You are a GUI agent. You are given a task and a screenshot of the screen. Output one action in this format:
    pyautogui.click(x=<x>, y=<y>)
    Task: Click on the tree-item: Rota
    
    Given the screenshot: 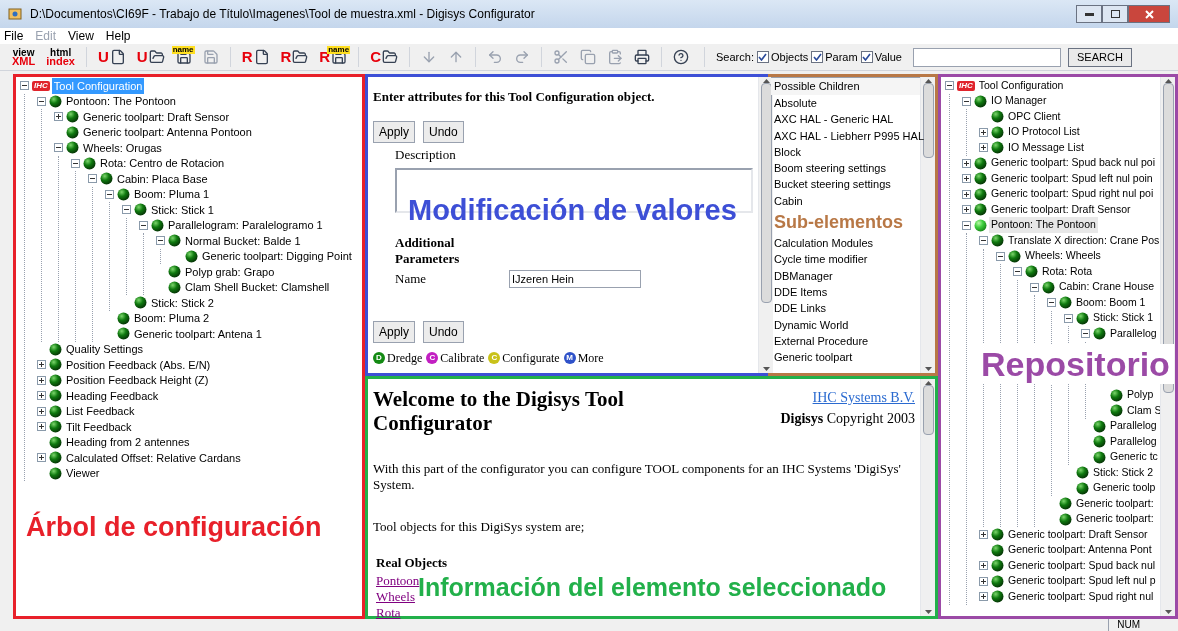 What is the action you would take?
    pyautogui.click(x=1067, y=271)
    